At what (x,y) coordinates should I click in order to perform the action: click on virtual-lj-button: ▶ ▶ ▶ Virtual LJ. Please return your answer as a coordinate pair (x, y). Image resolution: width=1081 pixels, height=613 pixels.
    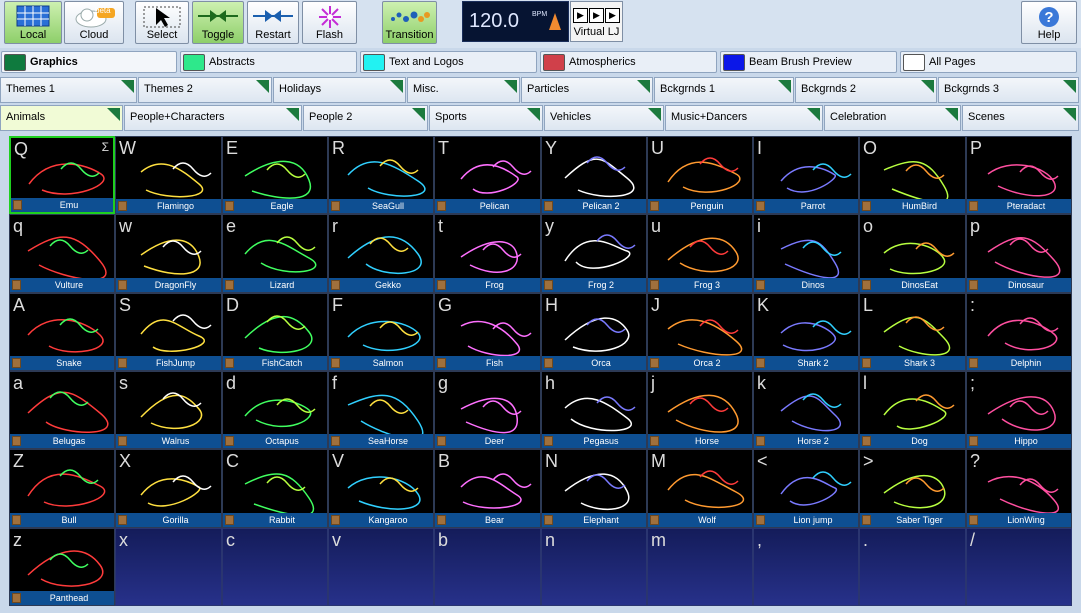
    Looking at the image, I should click on (596, 21).